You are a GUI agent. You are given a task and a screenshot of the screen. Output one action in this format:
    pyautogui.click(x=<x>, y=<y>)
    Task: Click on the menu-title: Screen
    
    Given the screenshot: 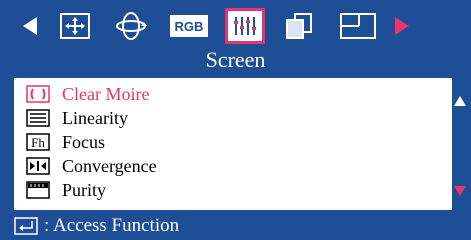 What is the action you would take?
    pyautogui.click(x=235, y=59)
    